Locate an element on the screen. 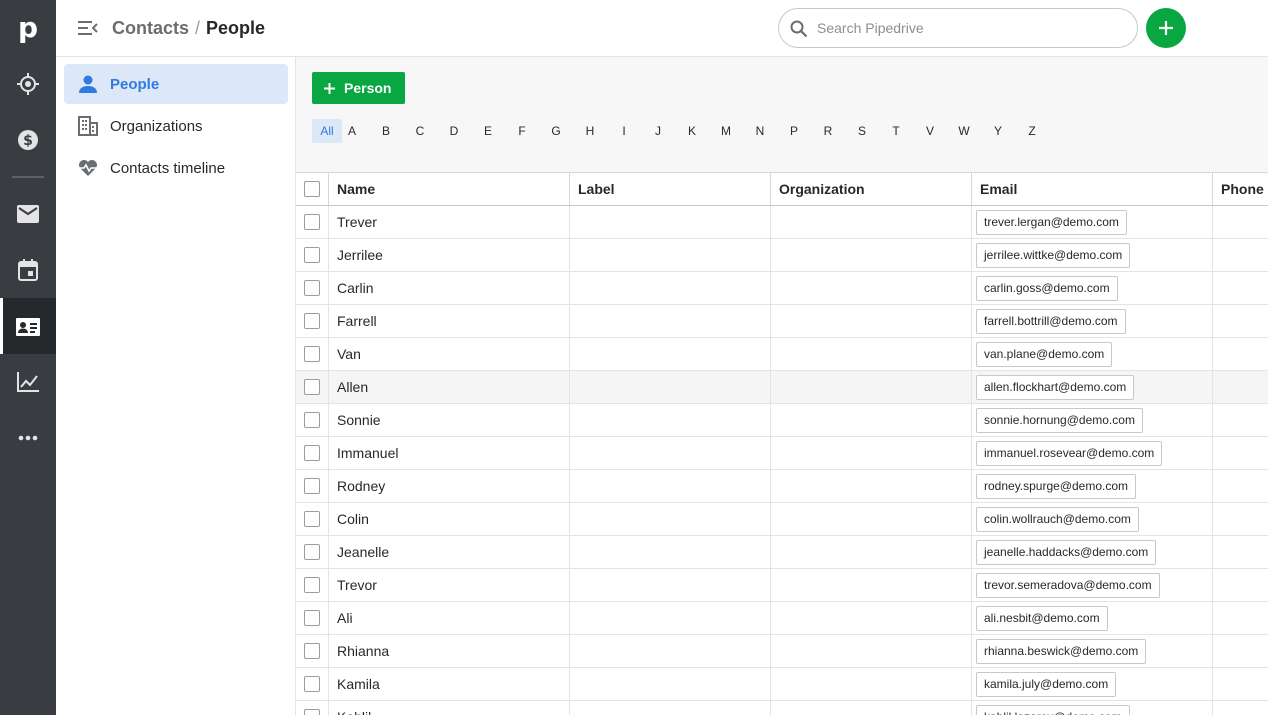  person-name: Kamila is located at coordinates (449, 684).